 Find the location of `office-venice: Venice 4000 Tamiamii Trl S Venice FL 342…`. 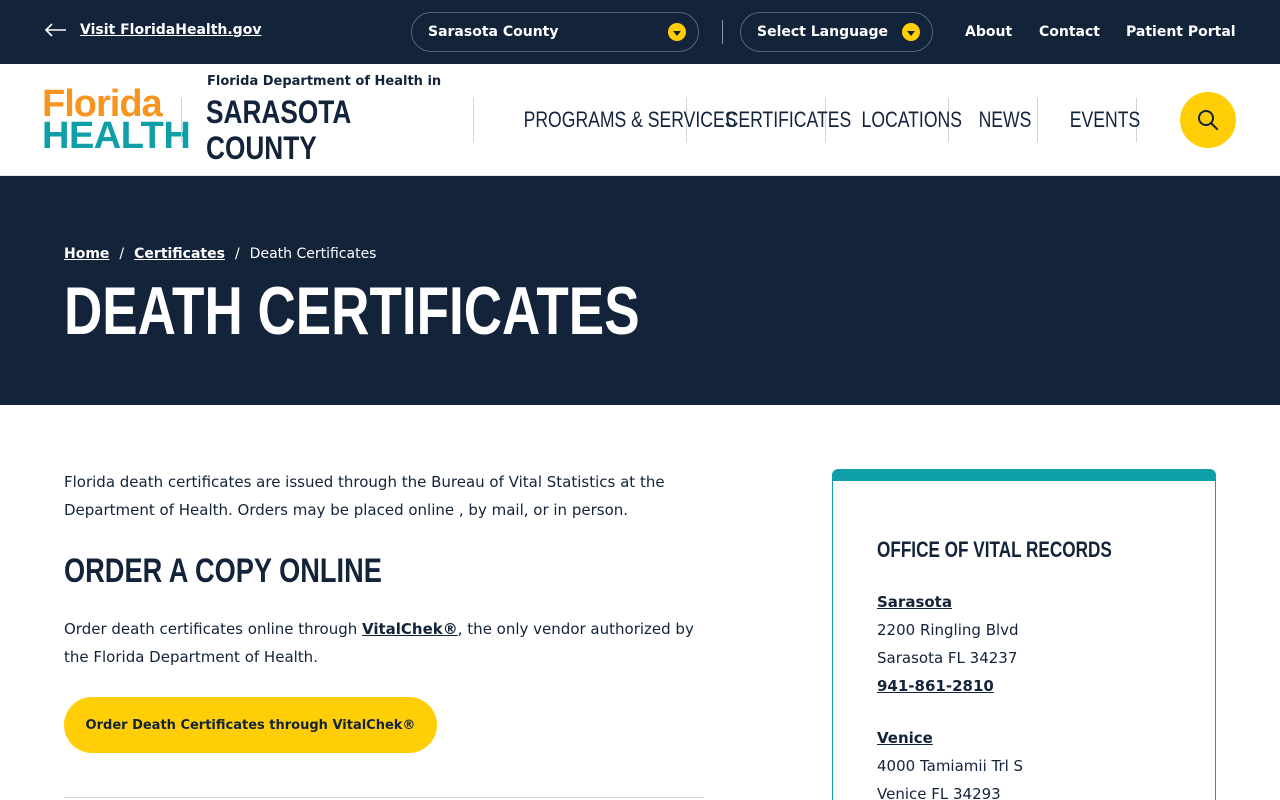

office-venice: Venice 4000 Tamiamii Trl S Venice FL 342… is located at coordinates (950, 762).